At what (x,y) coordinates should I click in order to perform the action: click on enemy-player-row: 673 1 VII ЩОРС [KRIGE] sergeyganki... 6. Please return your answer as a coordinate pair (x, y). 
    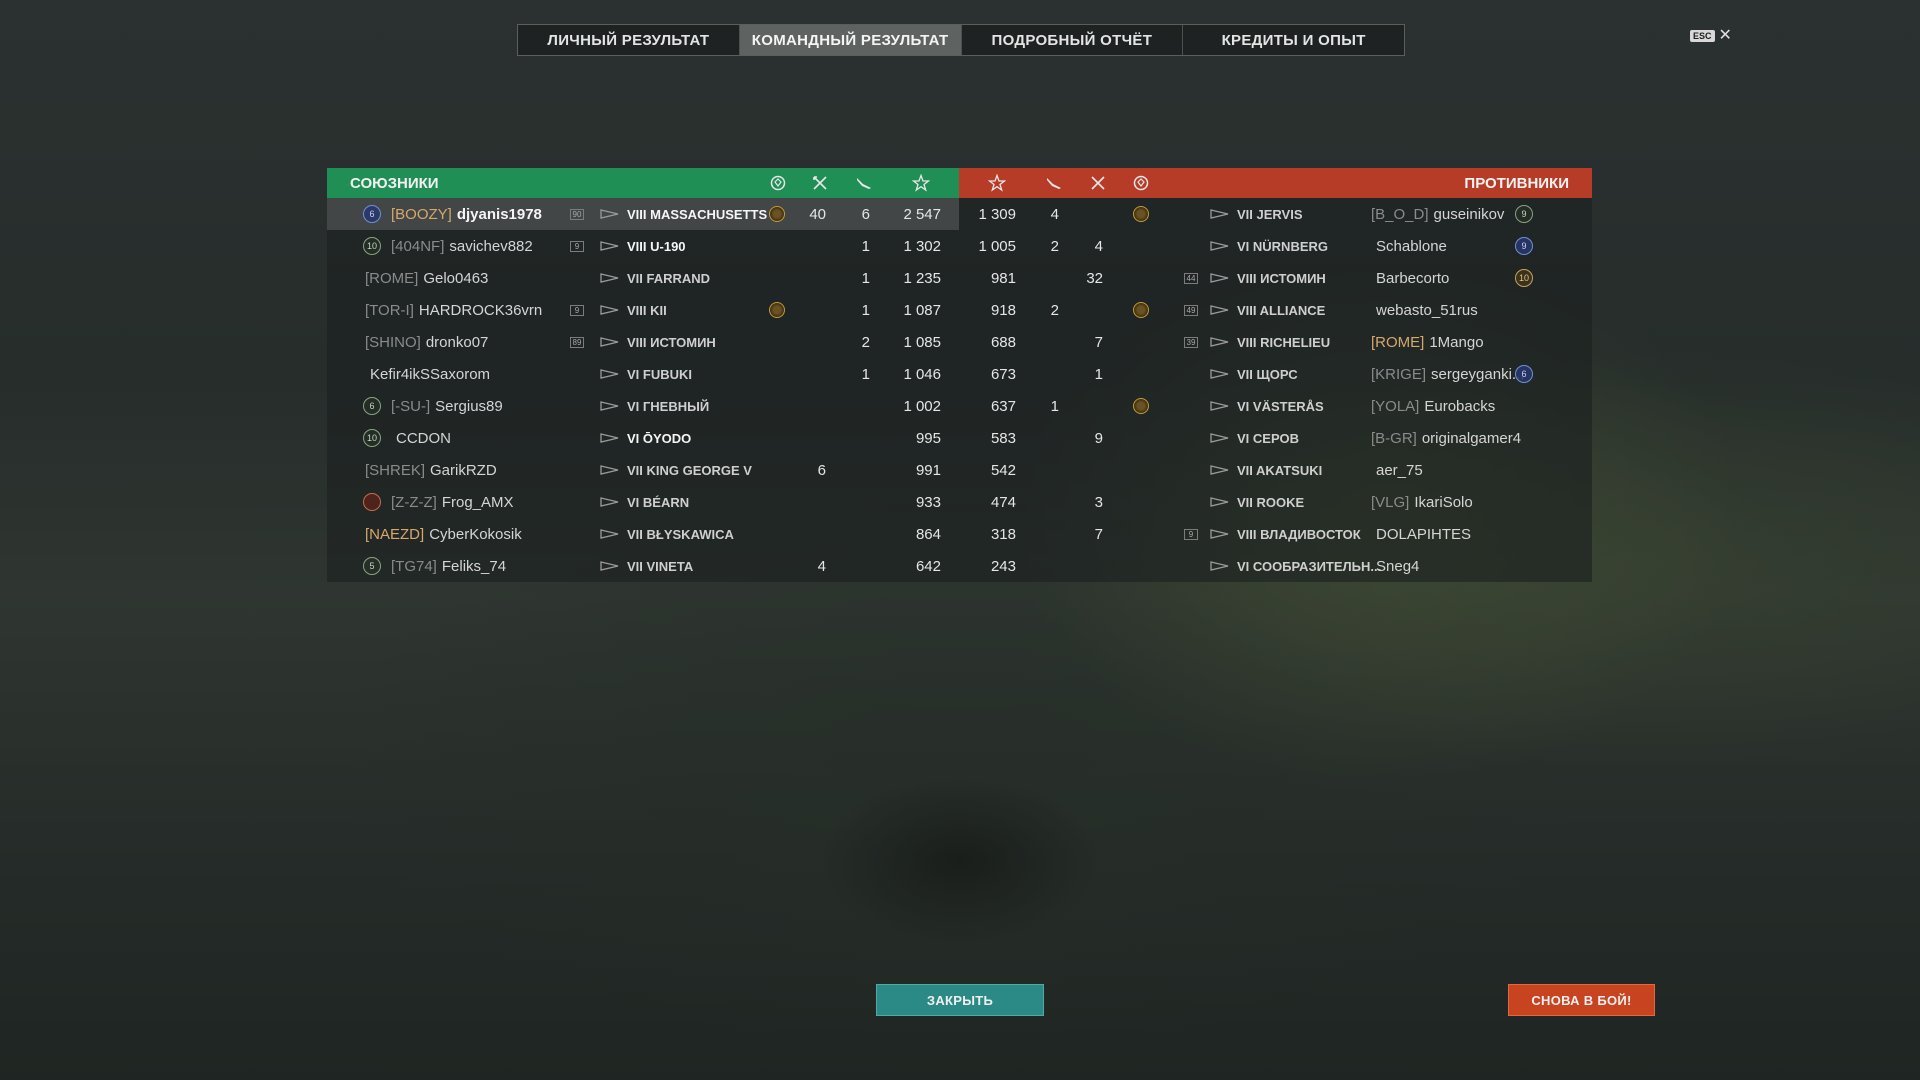
    Looking at the image, I should click on (1275, 374).